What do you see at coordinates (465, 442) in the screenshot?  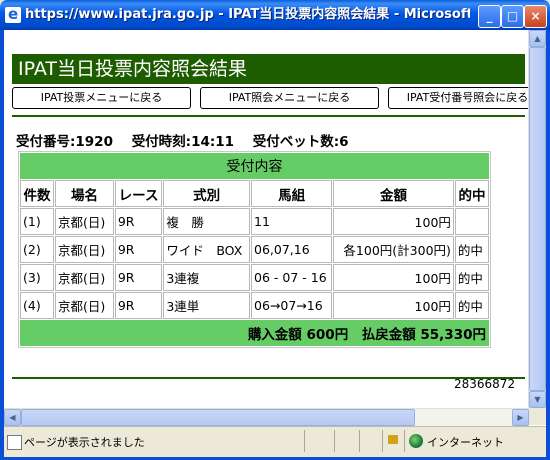 I see `security-zone-label: インターネット` at bounding box center [465, 442].